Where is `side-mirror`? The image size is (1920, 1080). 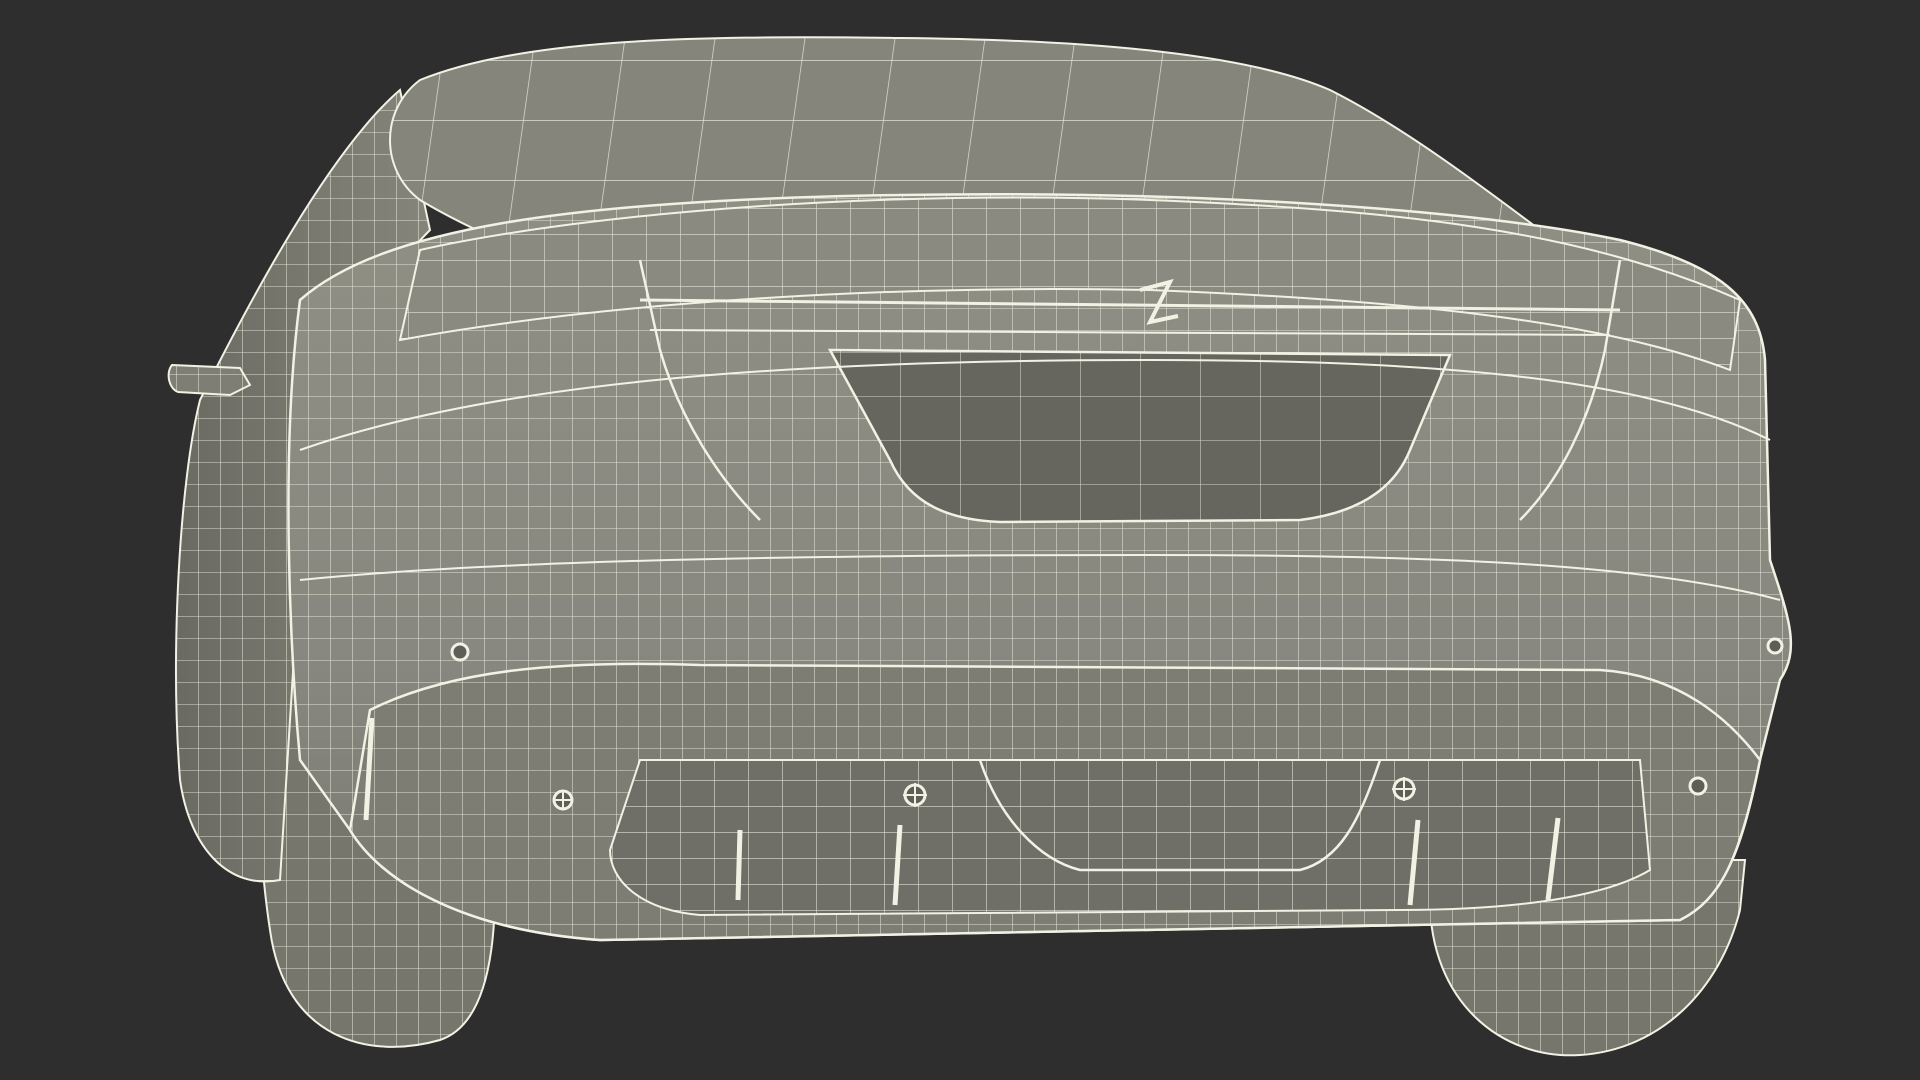
side-mirror is located at coordinates (209, 380).